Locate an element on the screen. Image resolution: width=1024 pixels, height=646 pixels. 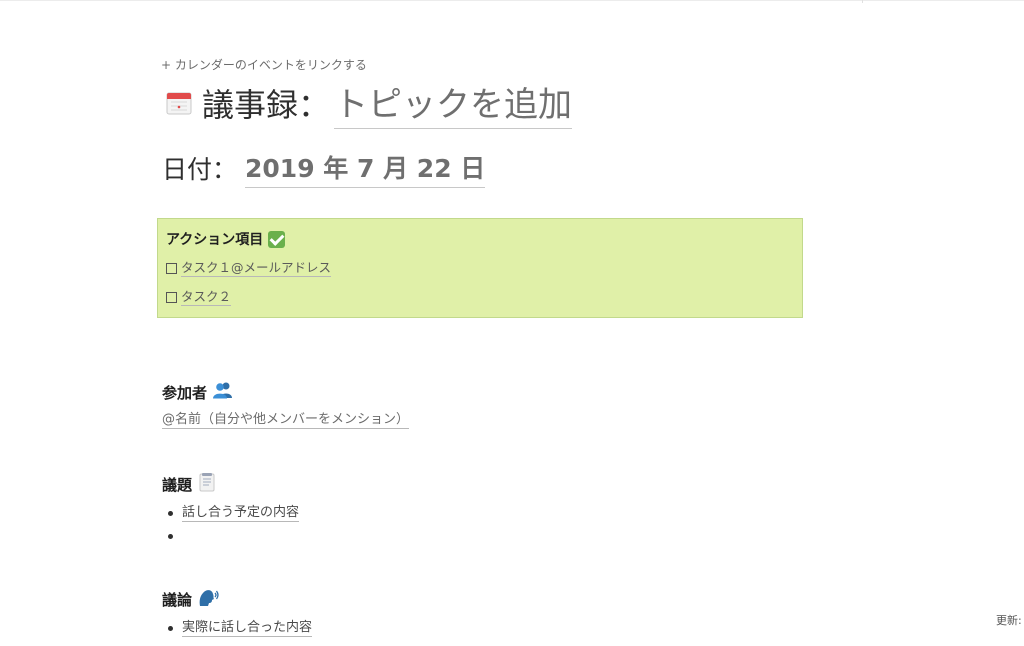
discussion-list: 実際に話し合った内容 is located at coordinates (240, 628).